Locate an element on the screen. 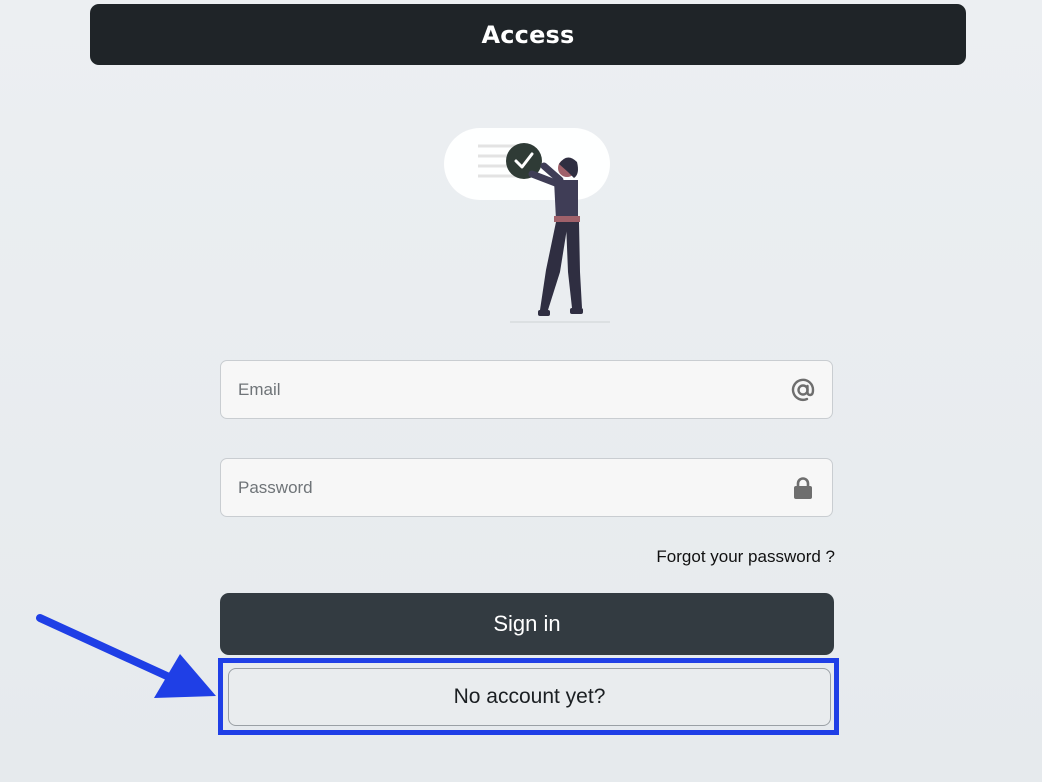 Image resolution: width=1042 pixels, height=782 pixels. login-illustration is located at coordinates (527, 225).